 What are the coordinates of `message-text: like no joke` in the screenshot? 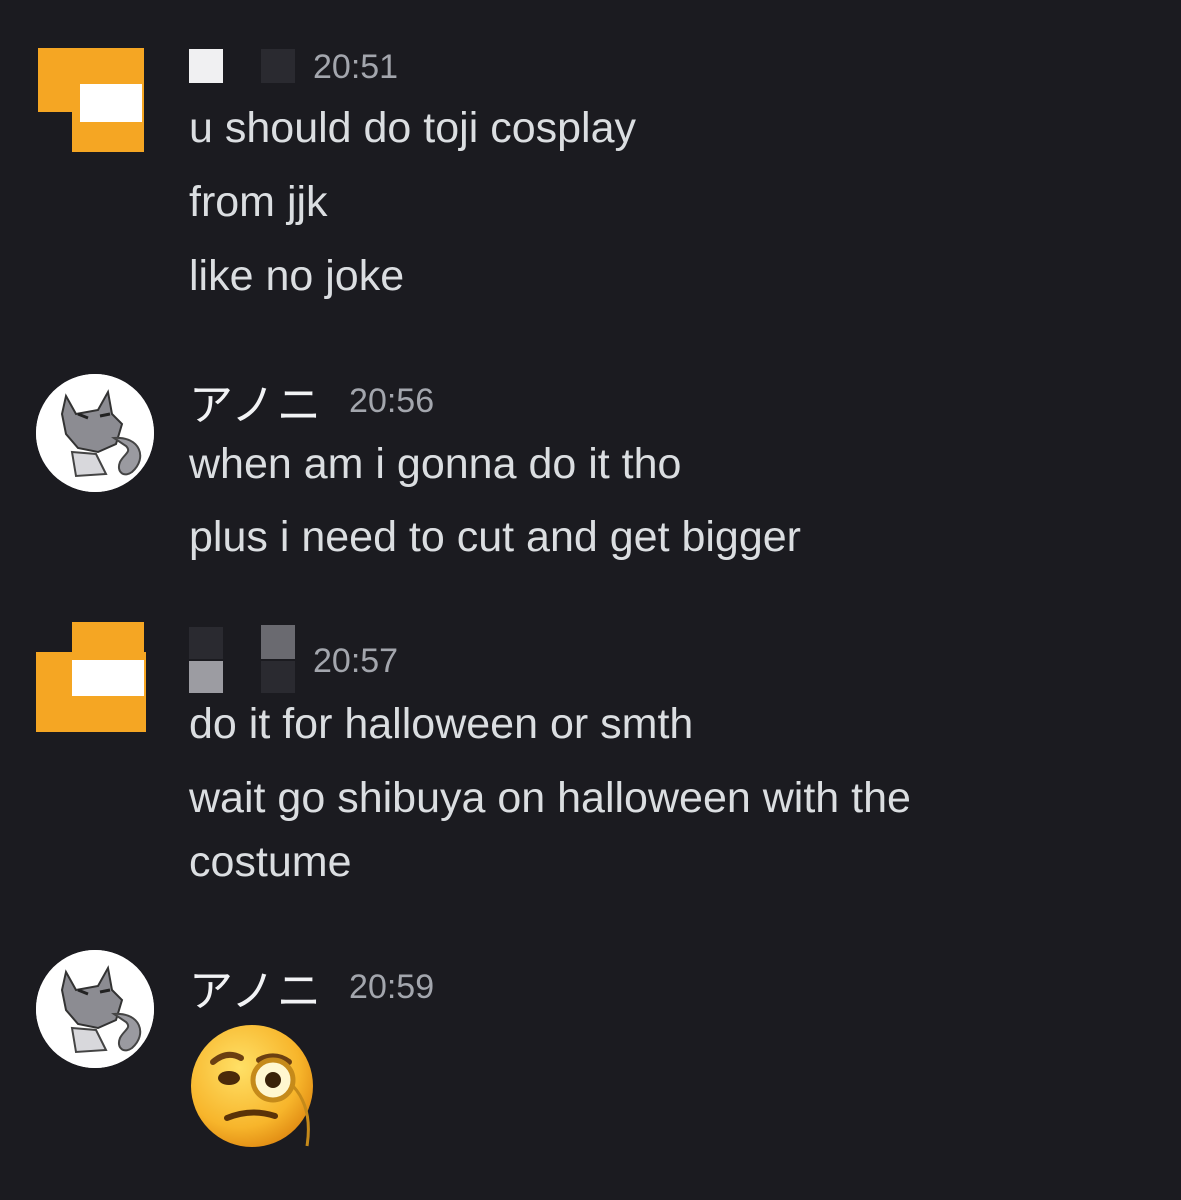 It's located at (297, 276).